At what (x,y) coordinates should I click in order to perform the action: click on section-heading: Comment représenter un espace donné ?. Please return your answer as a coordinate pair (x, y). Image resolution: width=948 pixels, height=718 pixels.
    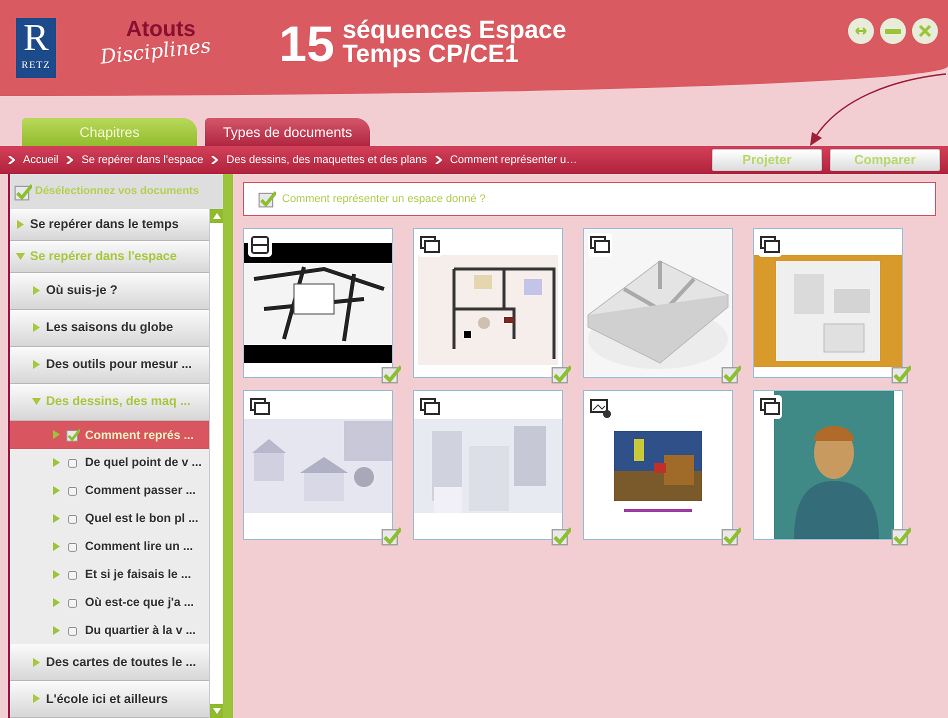
    Looking at the image, I should click on (384, 199).